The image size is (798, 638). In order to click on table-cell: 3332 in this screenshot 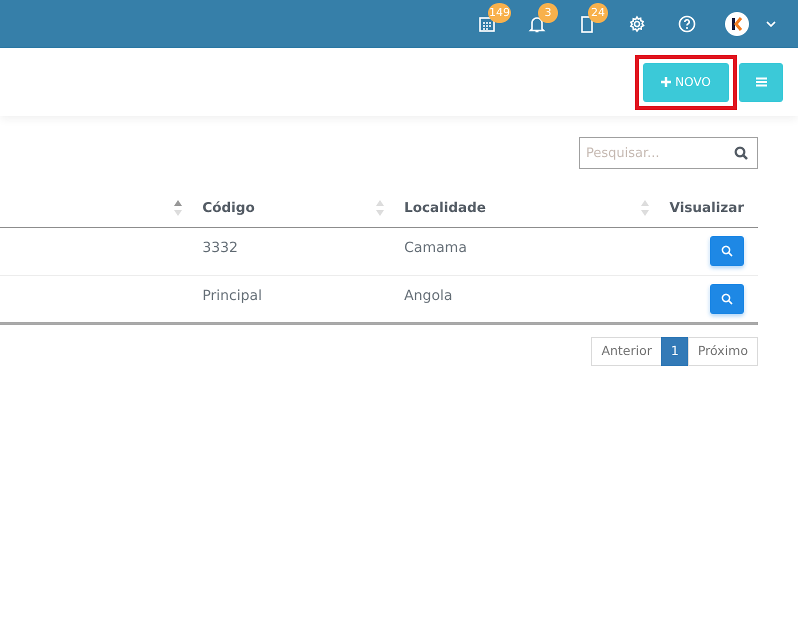, I will do `click(220, 248)`.